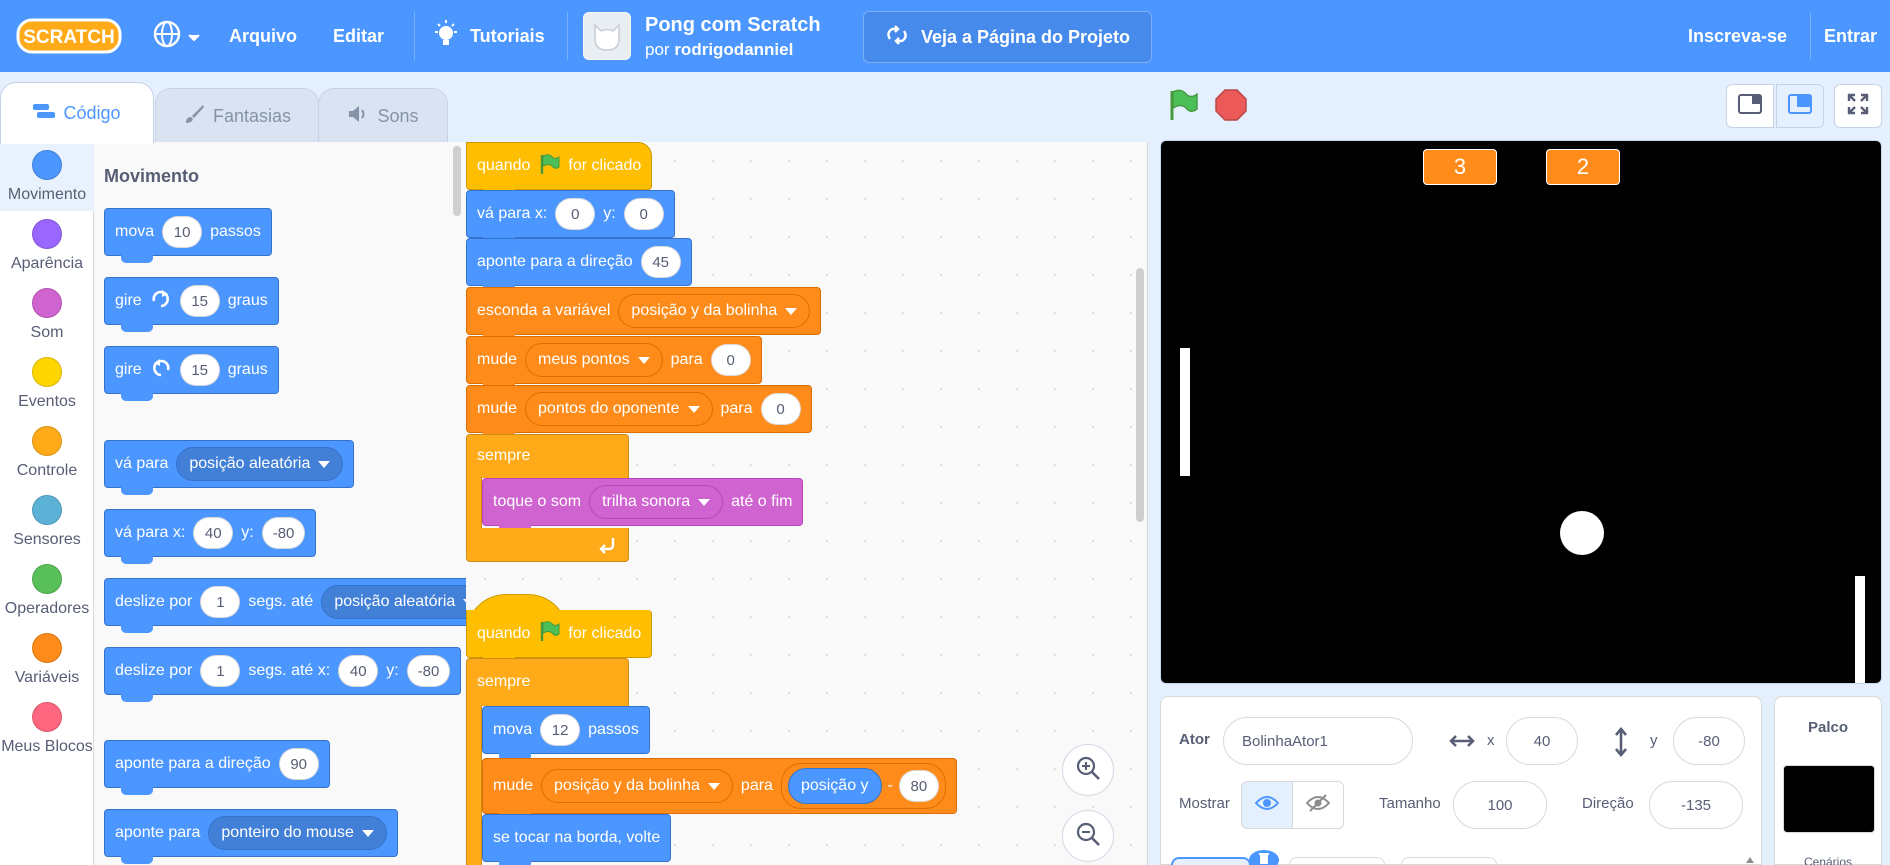 Image resolution: width=1890 pixels, height=865 pixels. I want to click on delete-sprite-button, so click(1264, 857).